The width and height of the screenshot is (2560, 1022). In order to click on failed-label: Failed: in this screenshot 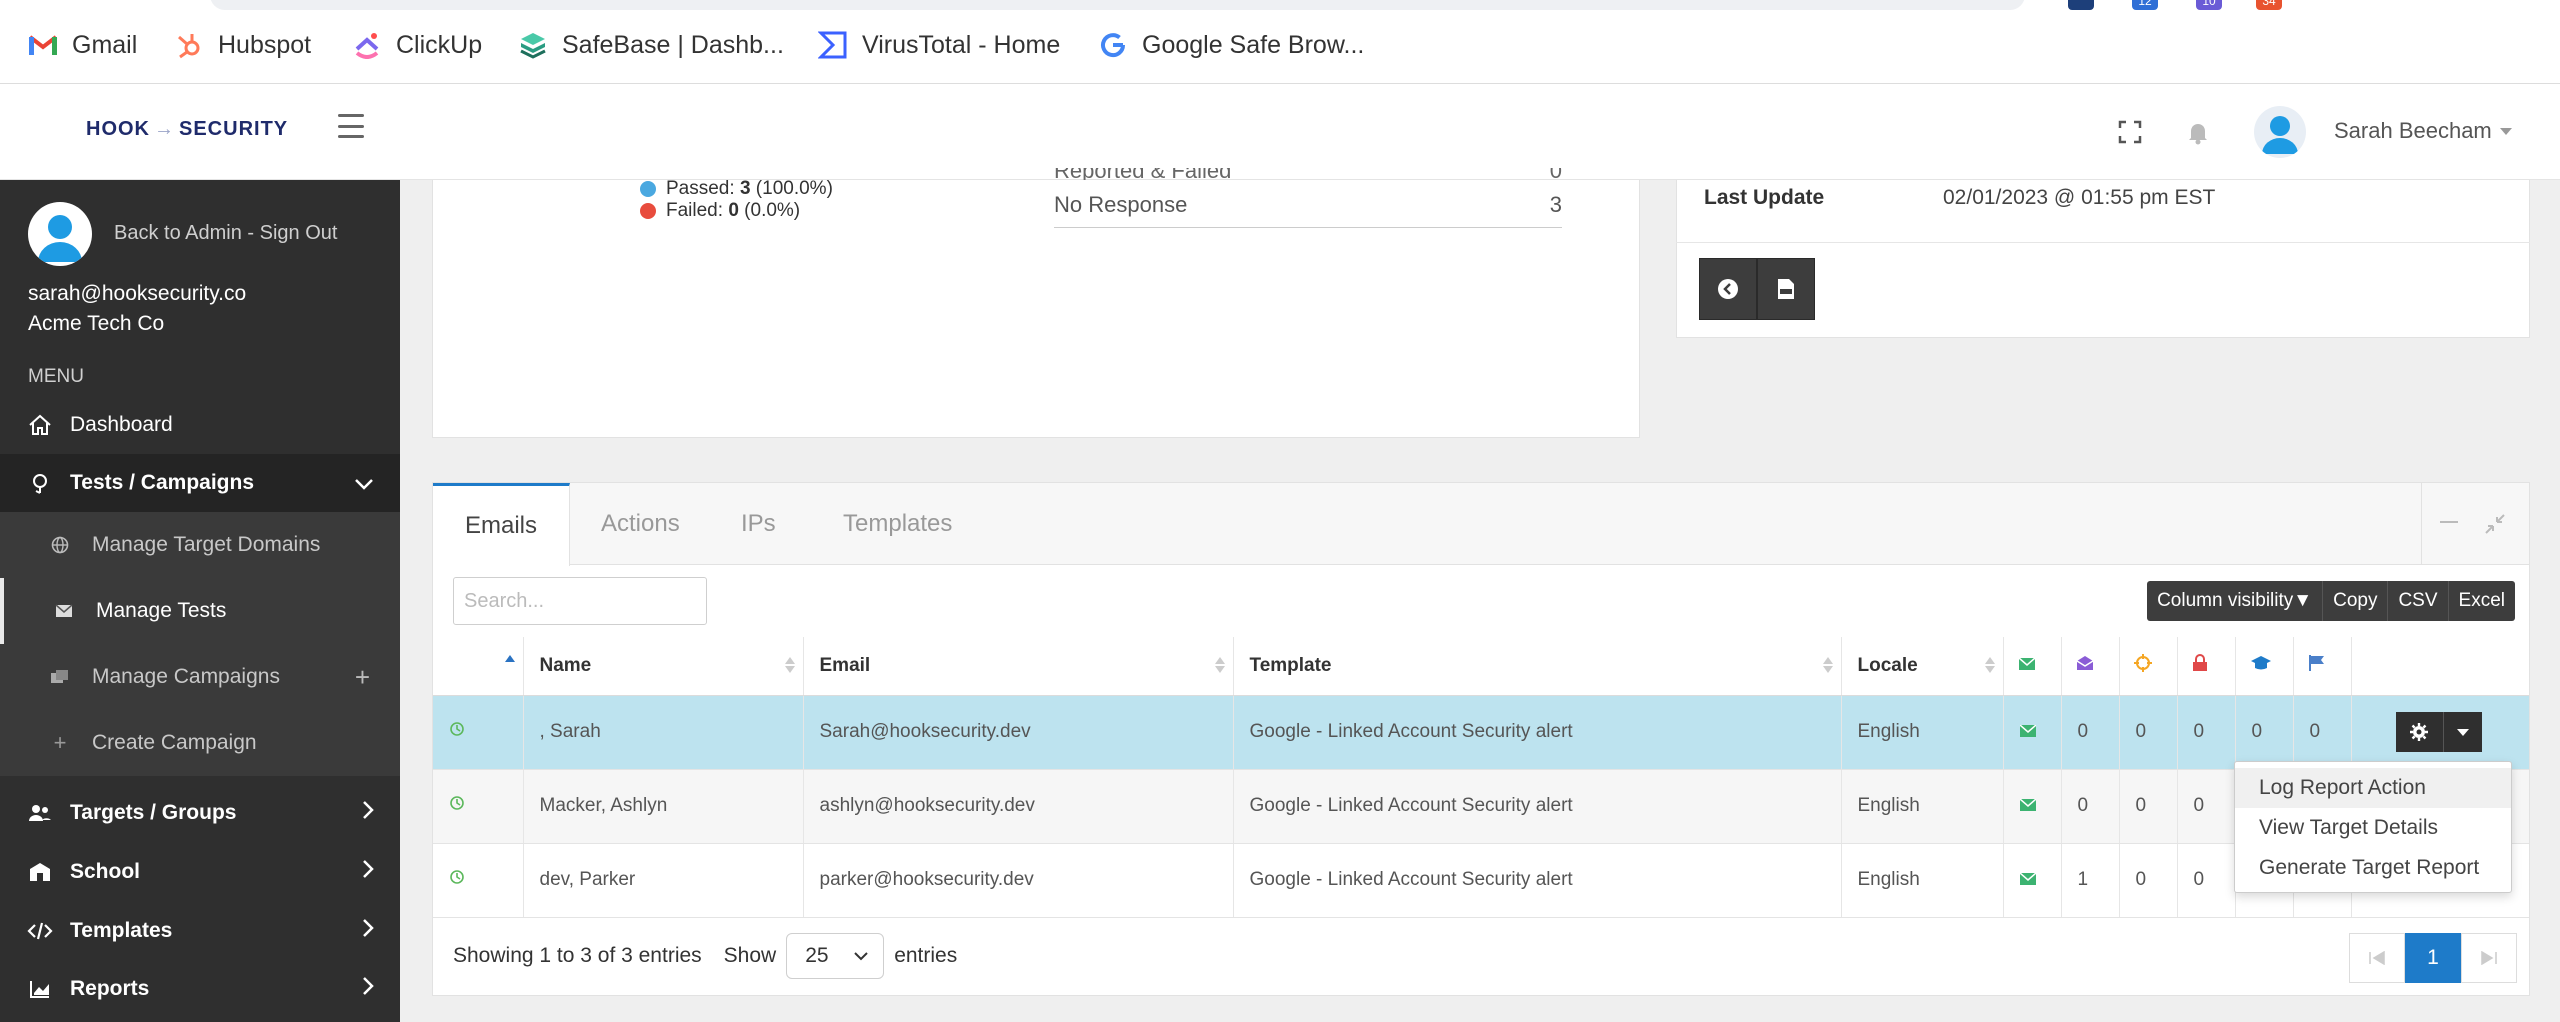, I will do `click(695, 210)`.